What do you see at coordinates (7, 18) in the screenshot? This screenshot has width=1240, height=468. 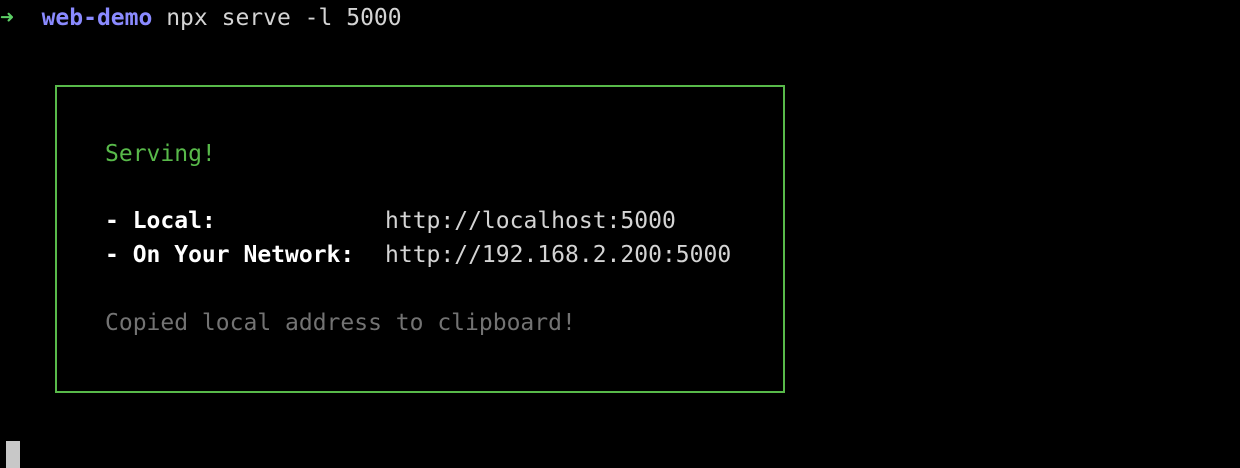 I see `prompt-arrow-icon: ➜` at bounding box center [7, 18].